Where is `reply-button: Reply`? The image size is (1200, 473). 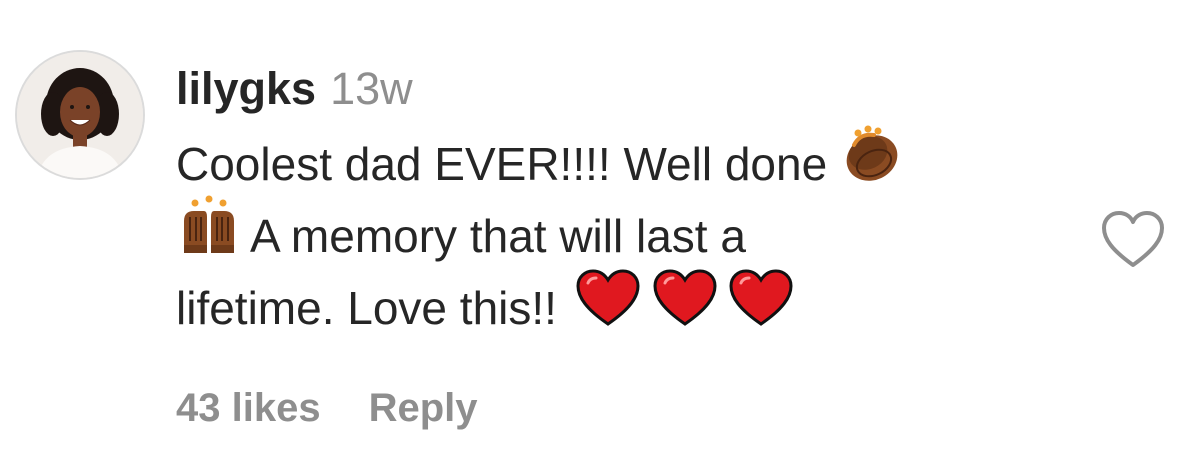
reply-button: Reply is located at coordinates (423, 408).